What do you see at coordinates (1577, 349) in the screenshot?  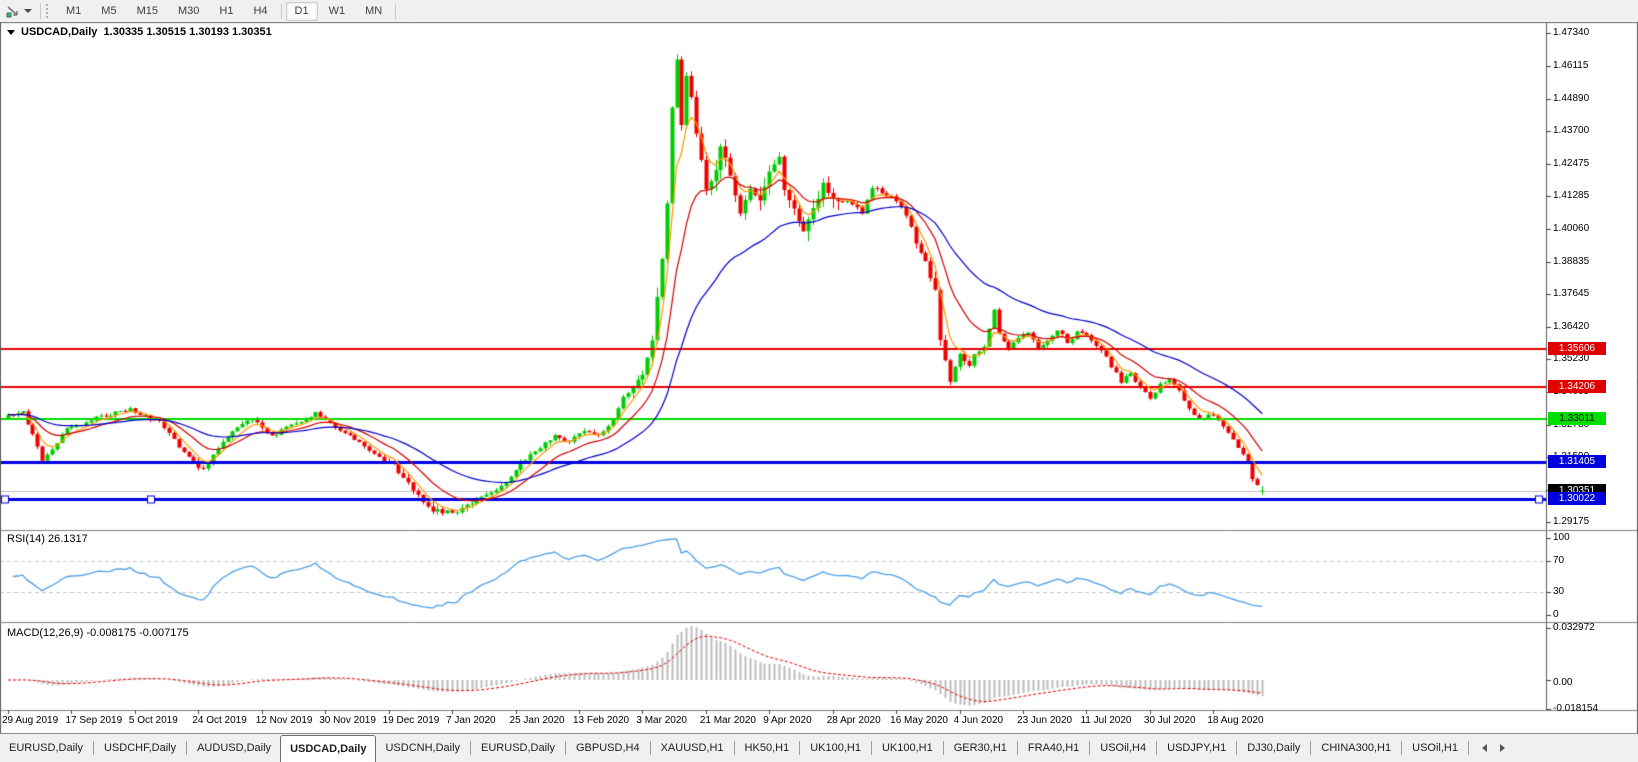 I see `price-badge: 1.35606` at bounding box center [1577, 349].